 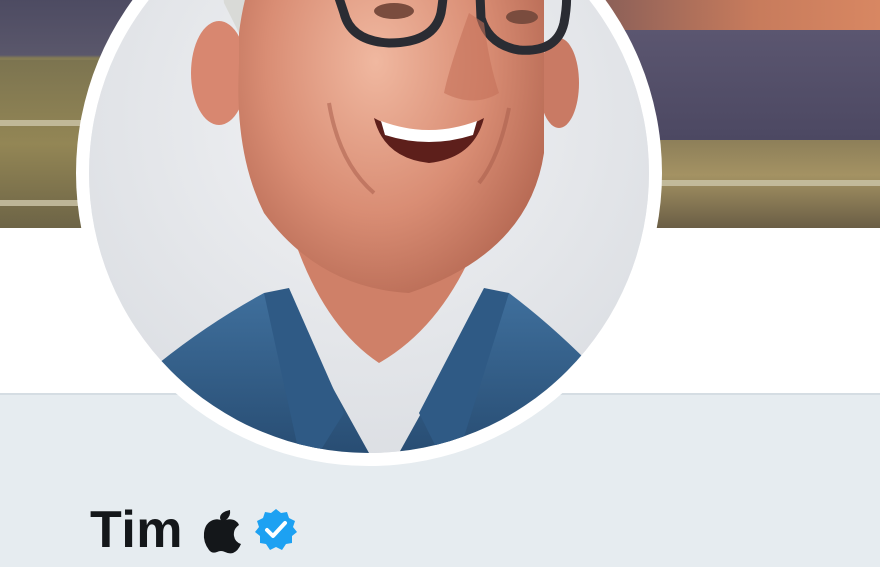 What do you see at coordinates (223, 530) in the screenshot?
I see `apple-logo-icon` at bounding box center [223, 530].